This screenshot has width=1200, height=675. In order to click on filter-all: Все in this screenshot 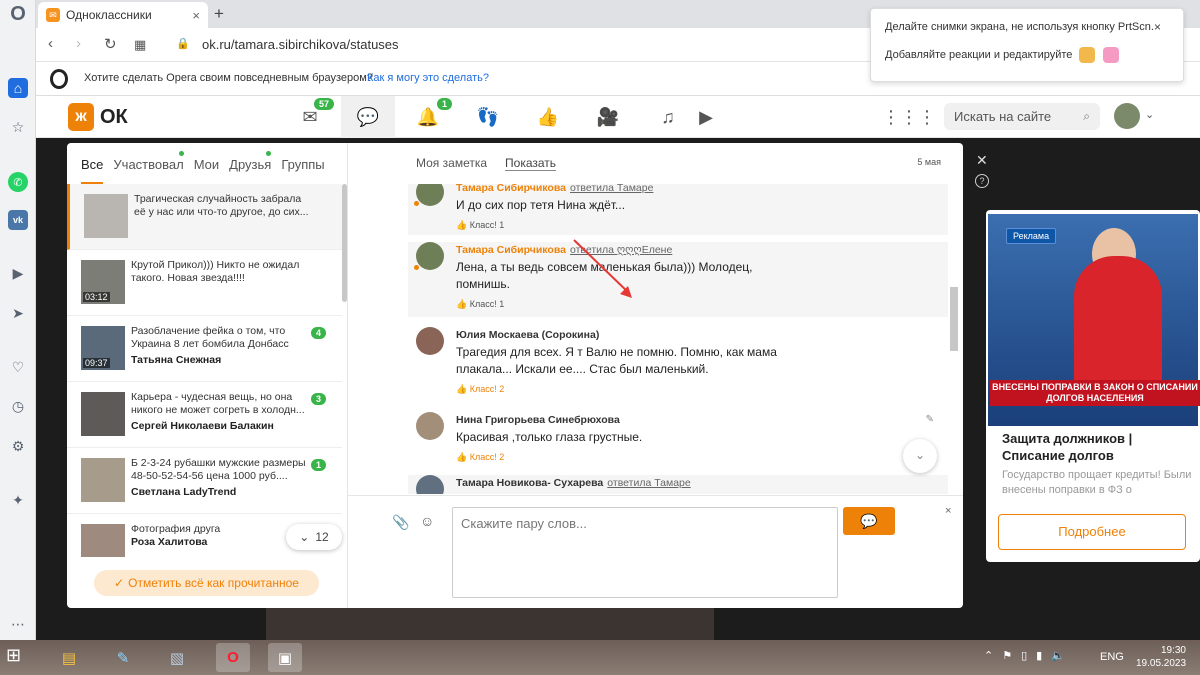, I will do `click(92, 170)`.